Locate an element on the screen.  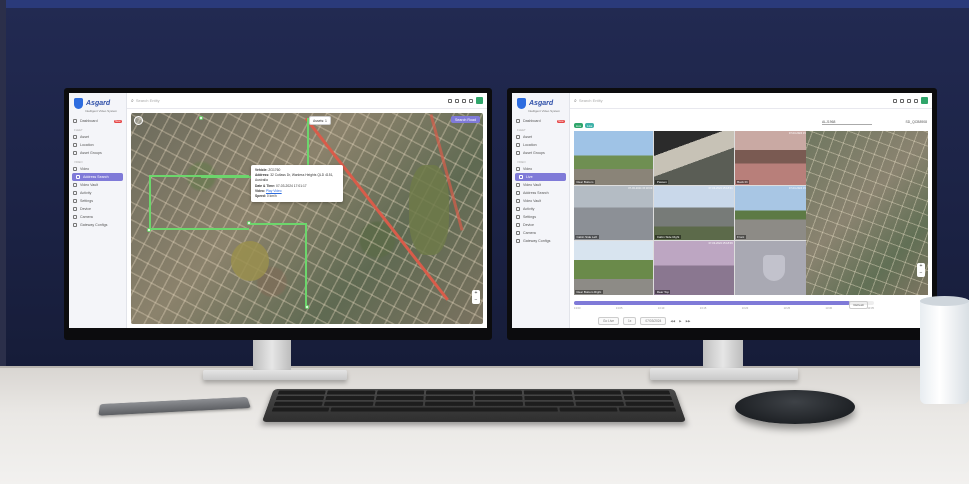
rewind-icon: ◀◀ is located at coordinates (672, 321).